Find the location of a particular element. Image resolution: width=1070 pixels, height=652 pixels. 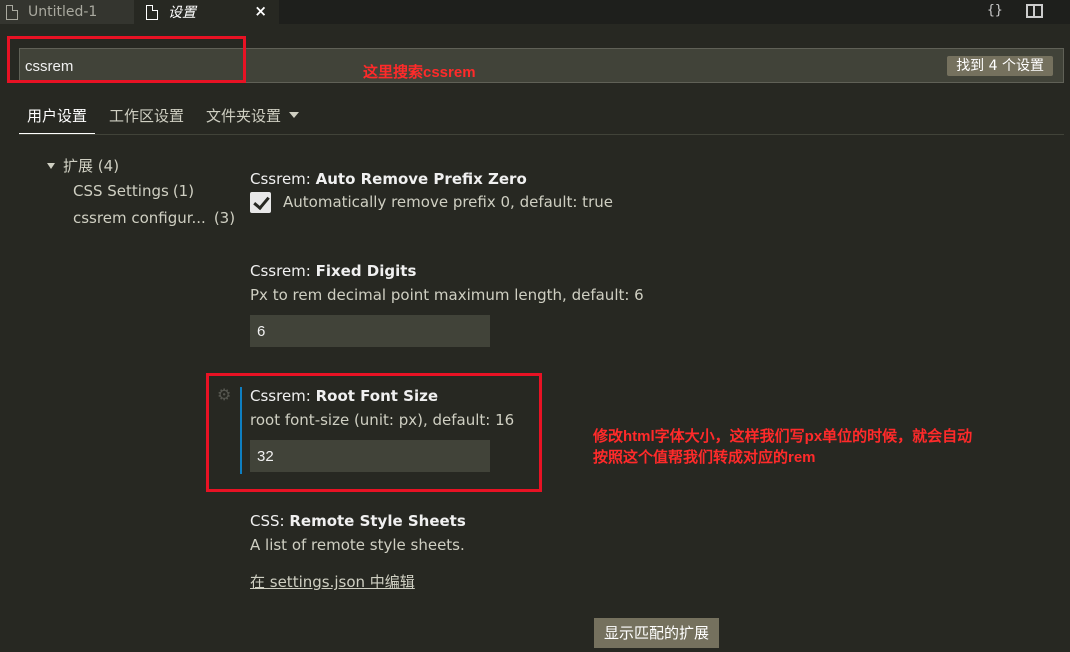

setting-title-fixed-digits: Cssrem: Fixed Digits is located at coordinates (333, 271).